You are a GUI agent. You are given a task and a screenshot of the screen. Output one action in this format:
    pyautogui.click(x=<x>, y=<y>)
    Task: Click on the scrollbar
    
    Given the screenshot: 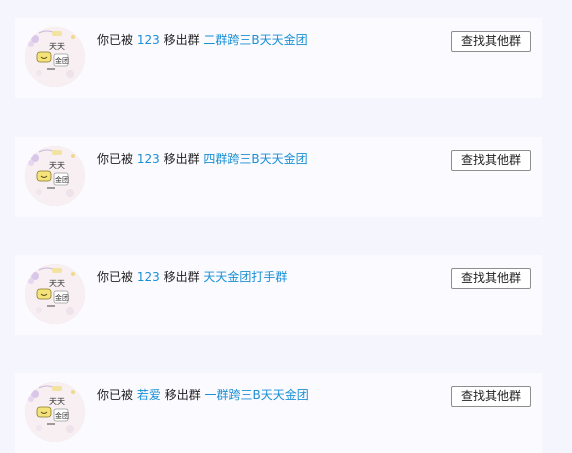 What is the action you would take?
    pyautogui.click(x=569, y=226)
    